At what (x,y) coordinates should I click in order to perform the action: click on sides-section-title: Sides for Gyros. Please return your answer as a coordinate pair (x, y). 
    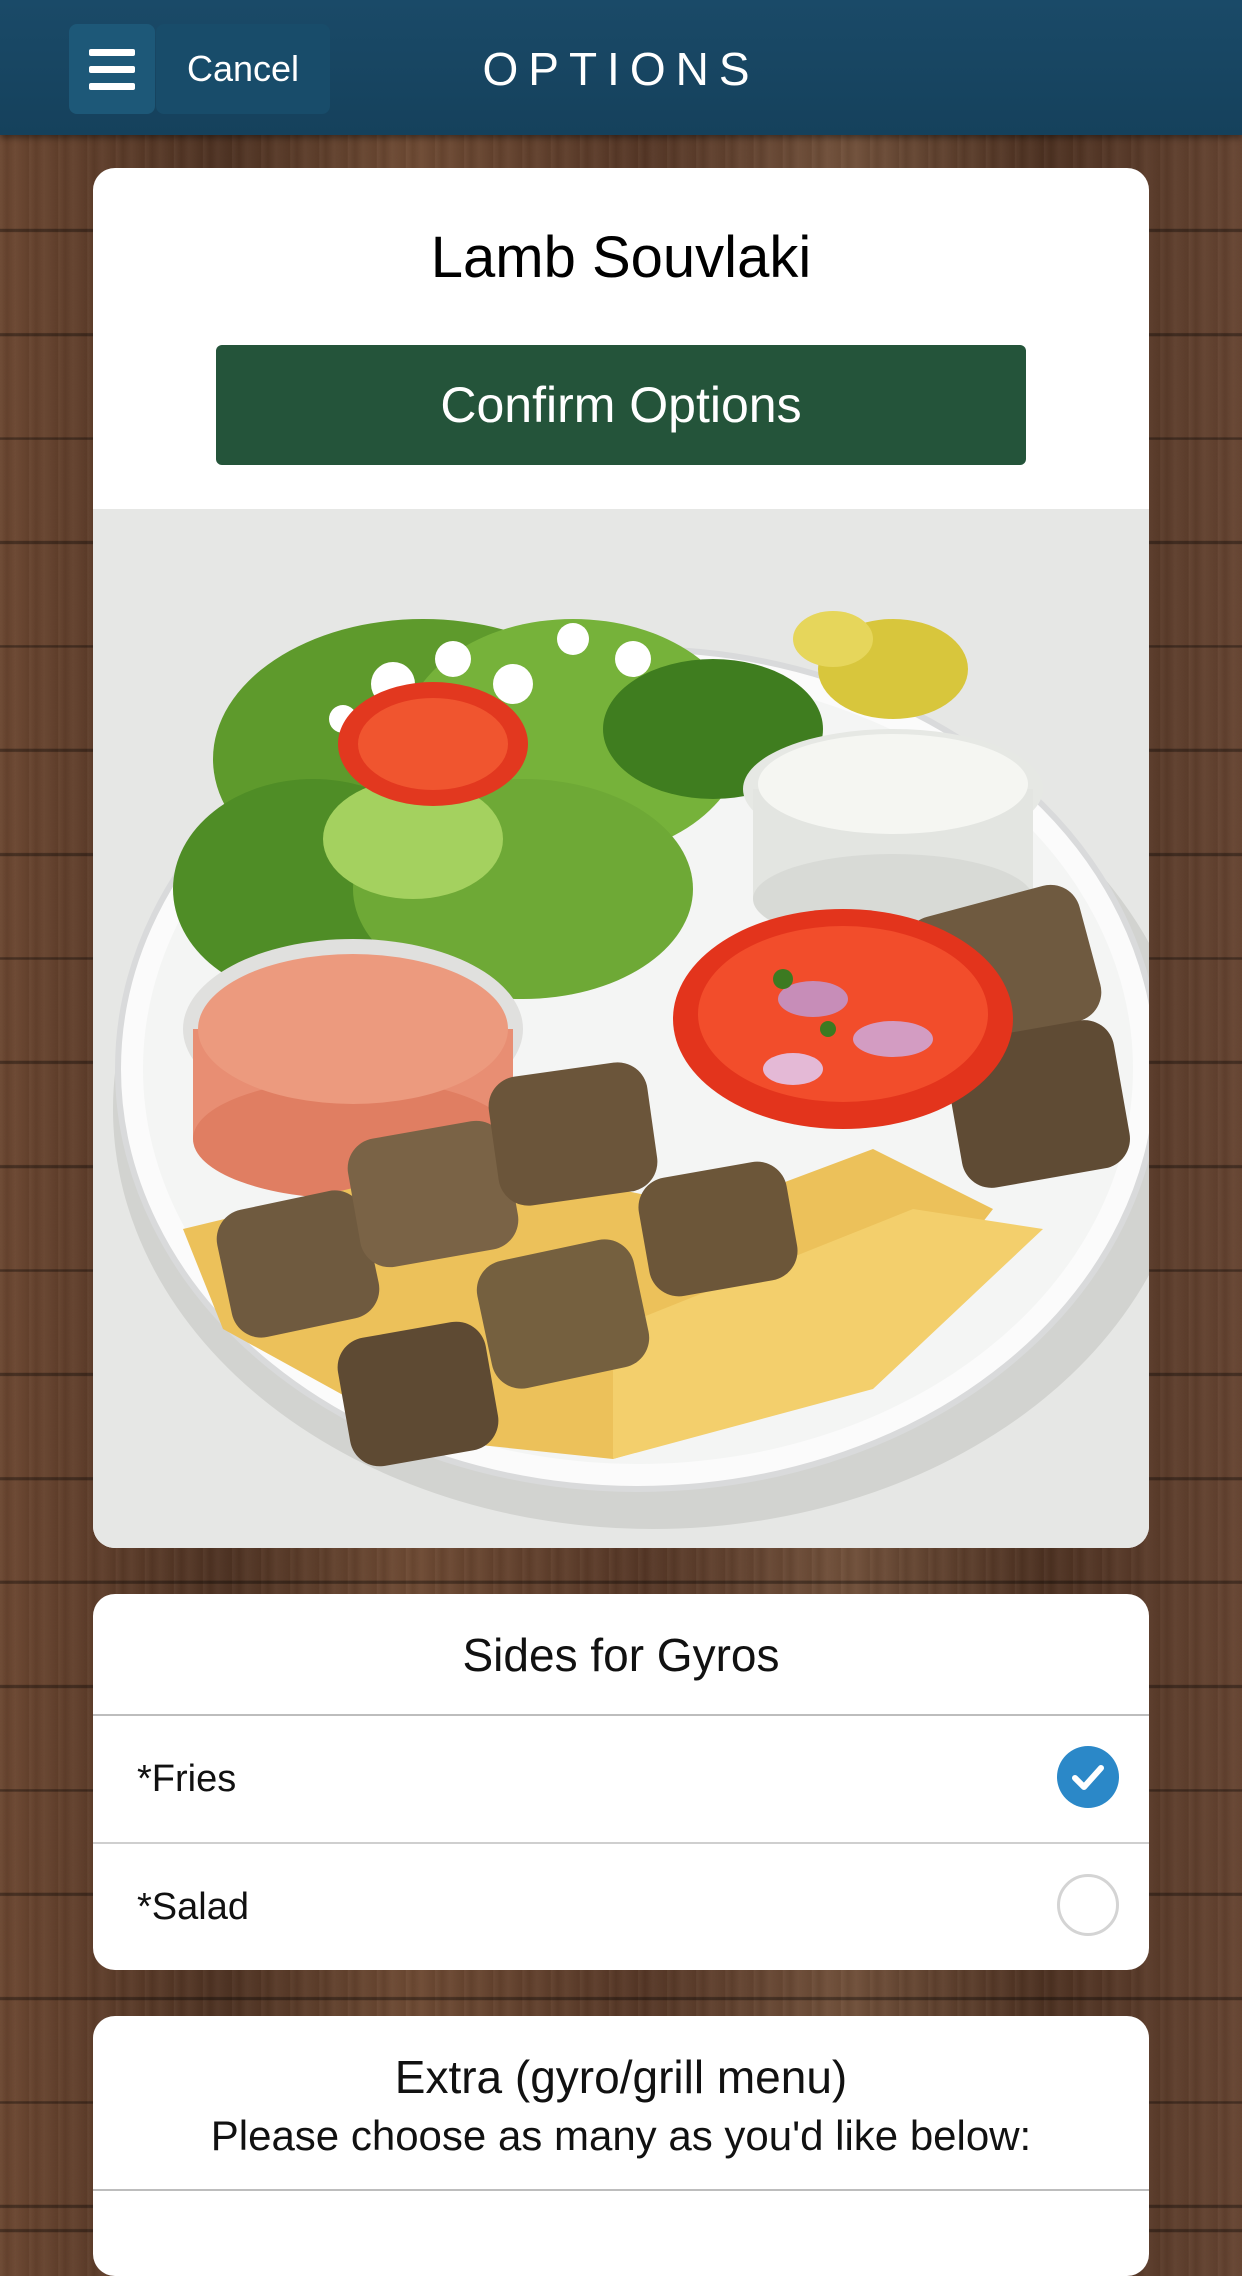
    Looking at the image, I should click on (621, 1655).